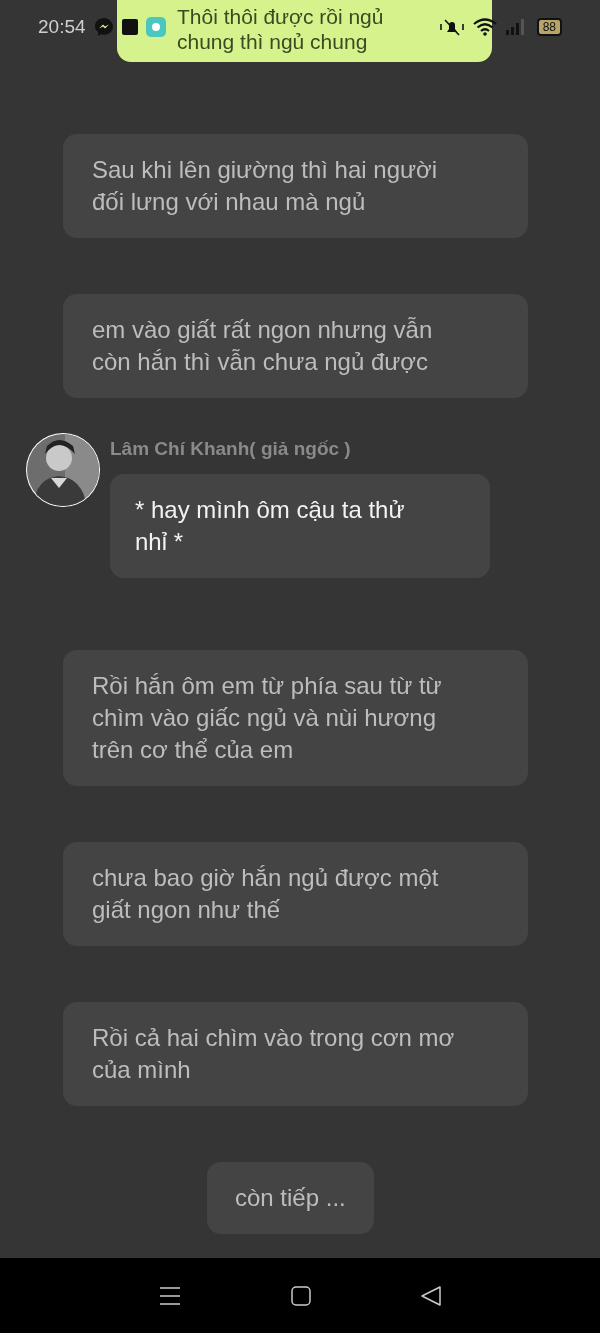  Describe the element at coordinates (301, 1295) in the screenshot. I see `home-icon` at that location.